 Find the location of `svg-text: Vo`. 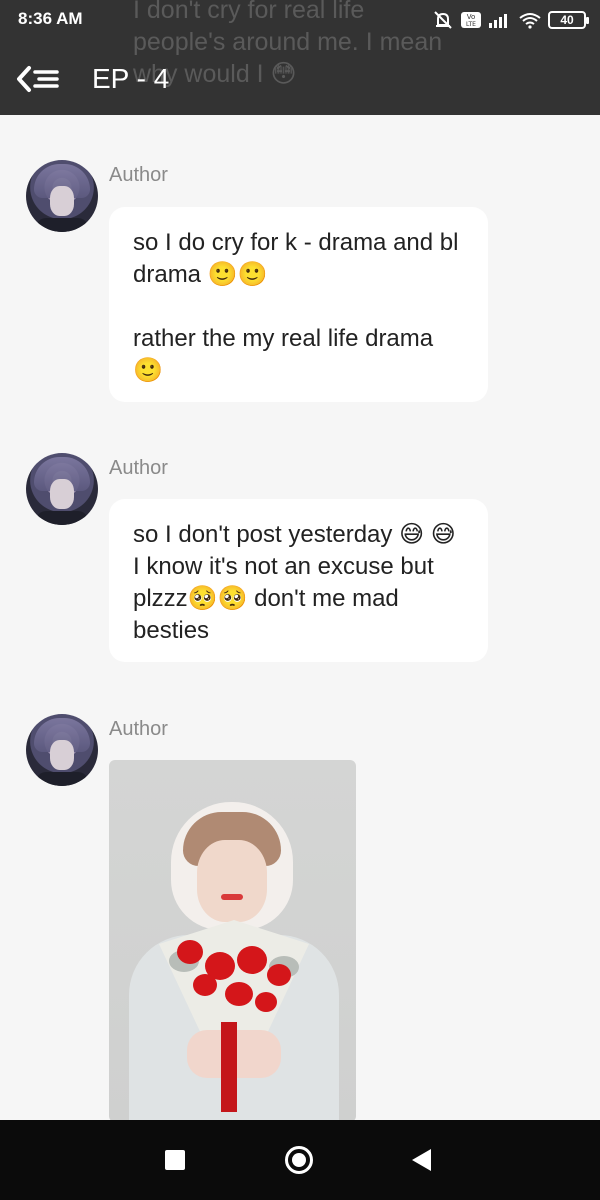

svg-text: Vo is located at coordinates (471, 17).